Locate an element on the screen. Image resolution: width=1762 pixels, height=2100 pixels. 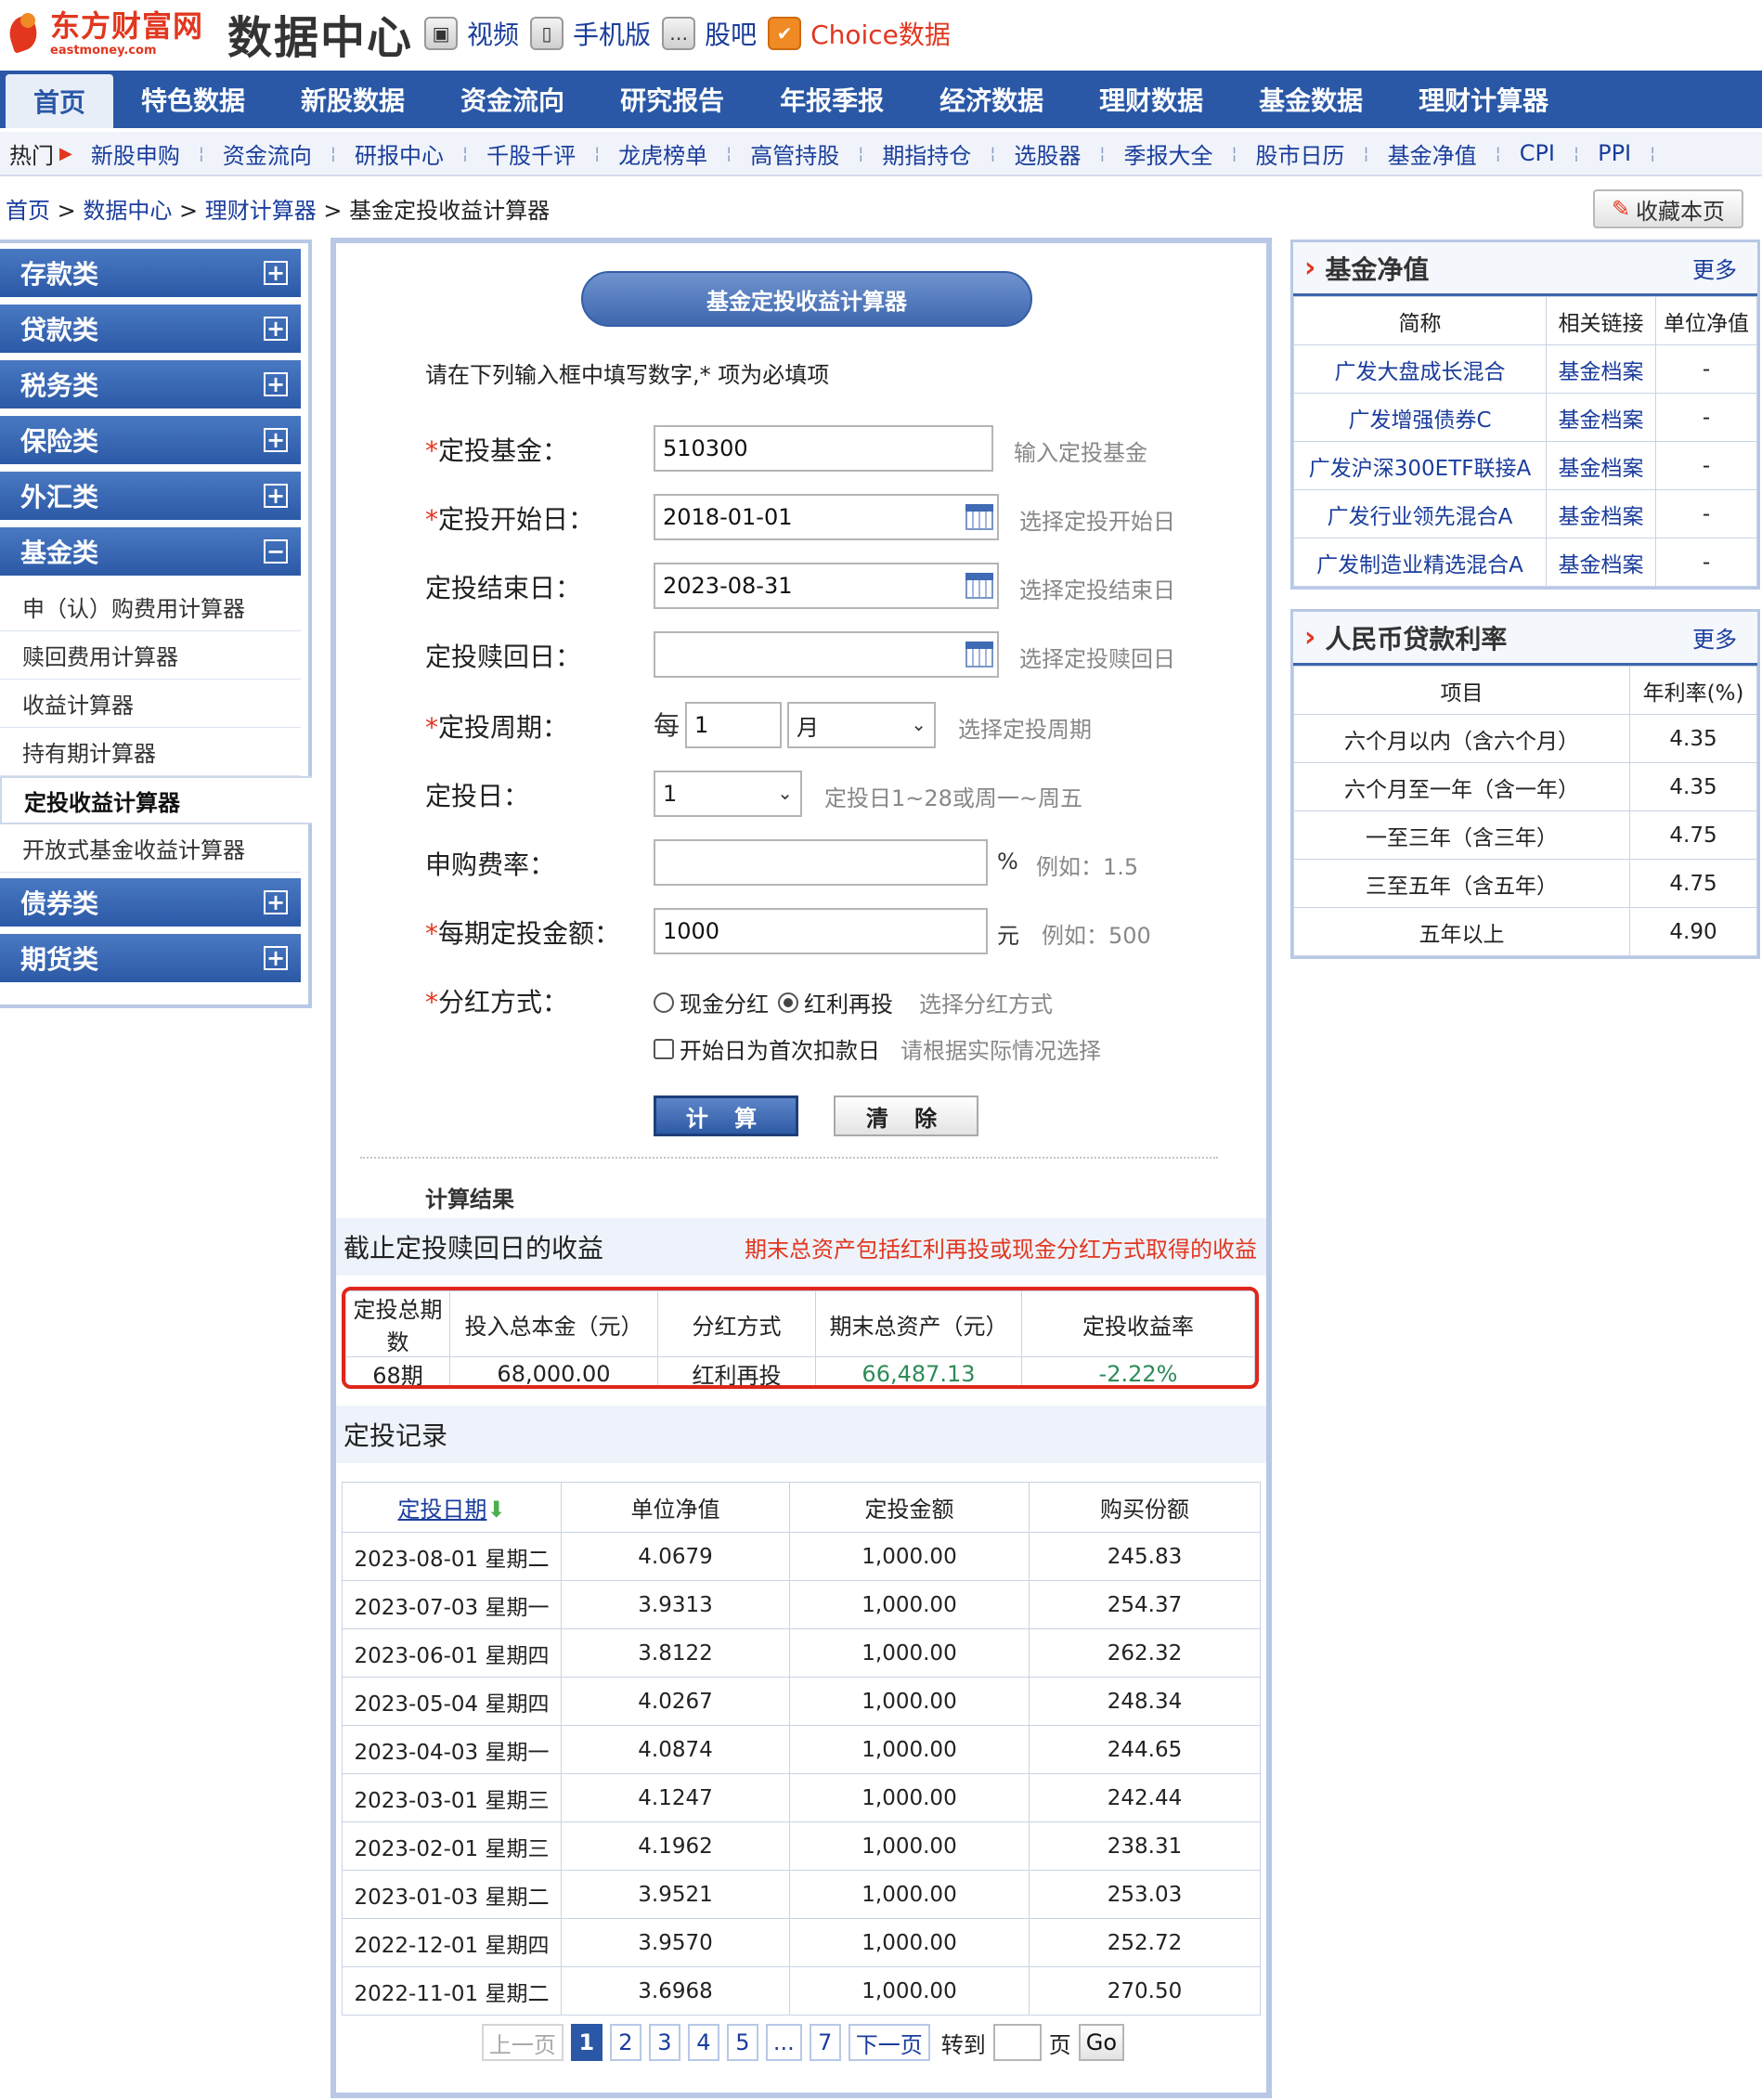
sidebar-item-sip-return: 定投收益计算器 is located at coordinates (156, 800).